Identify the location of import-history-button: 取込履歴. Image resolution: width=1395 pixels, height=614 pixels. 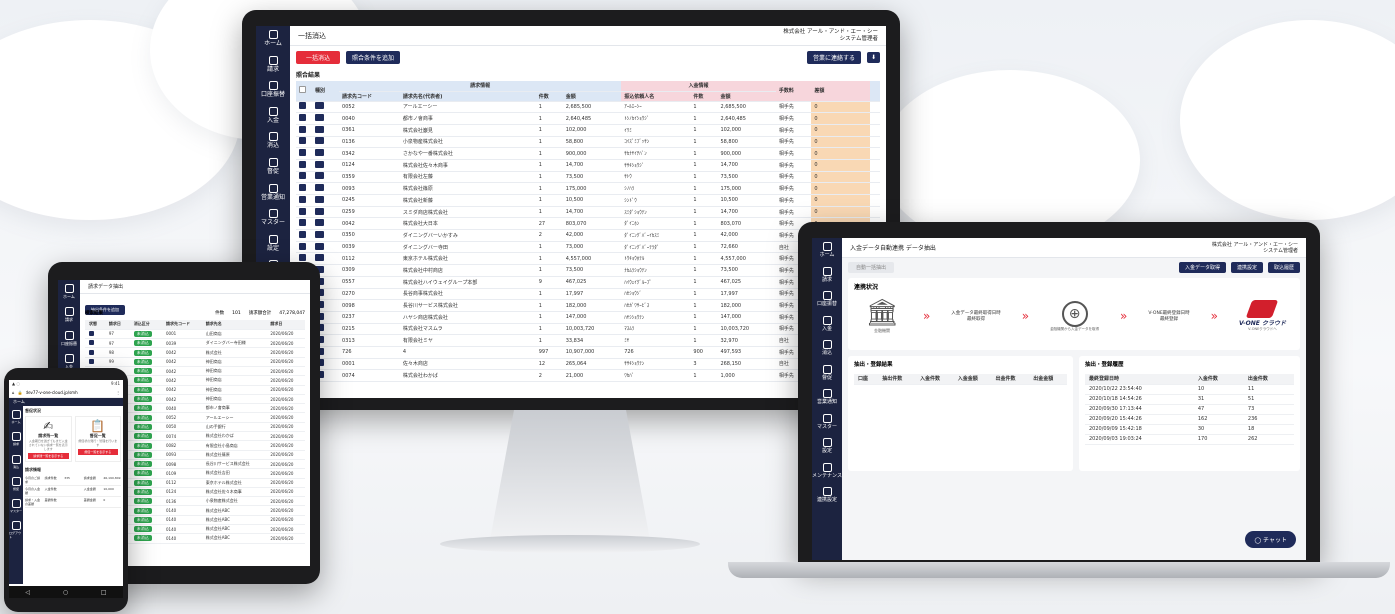
(1283, 267).